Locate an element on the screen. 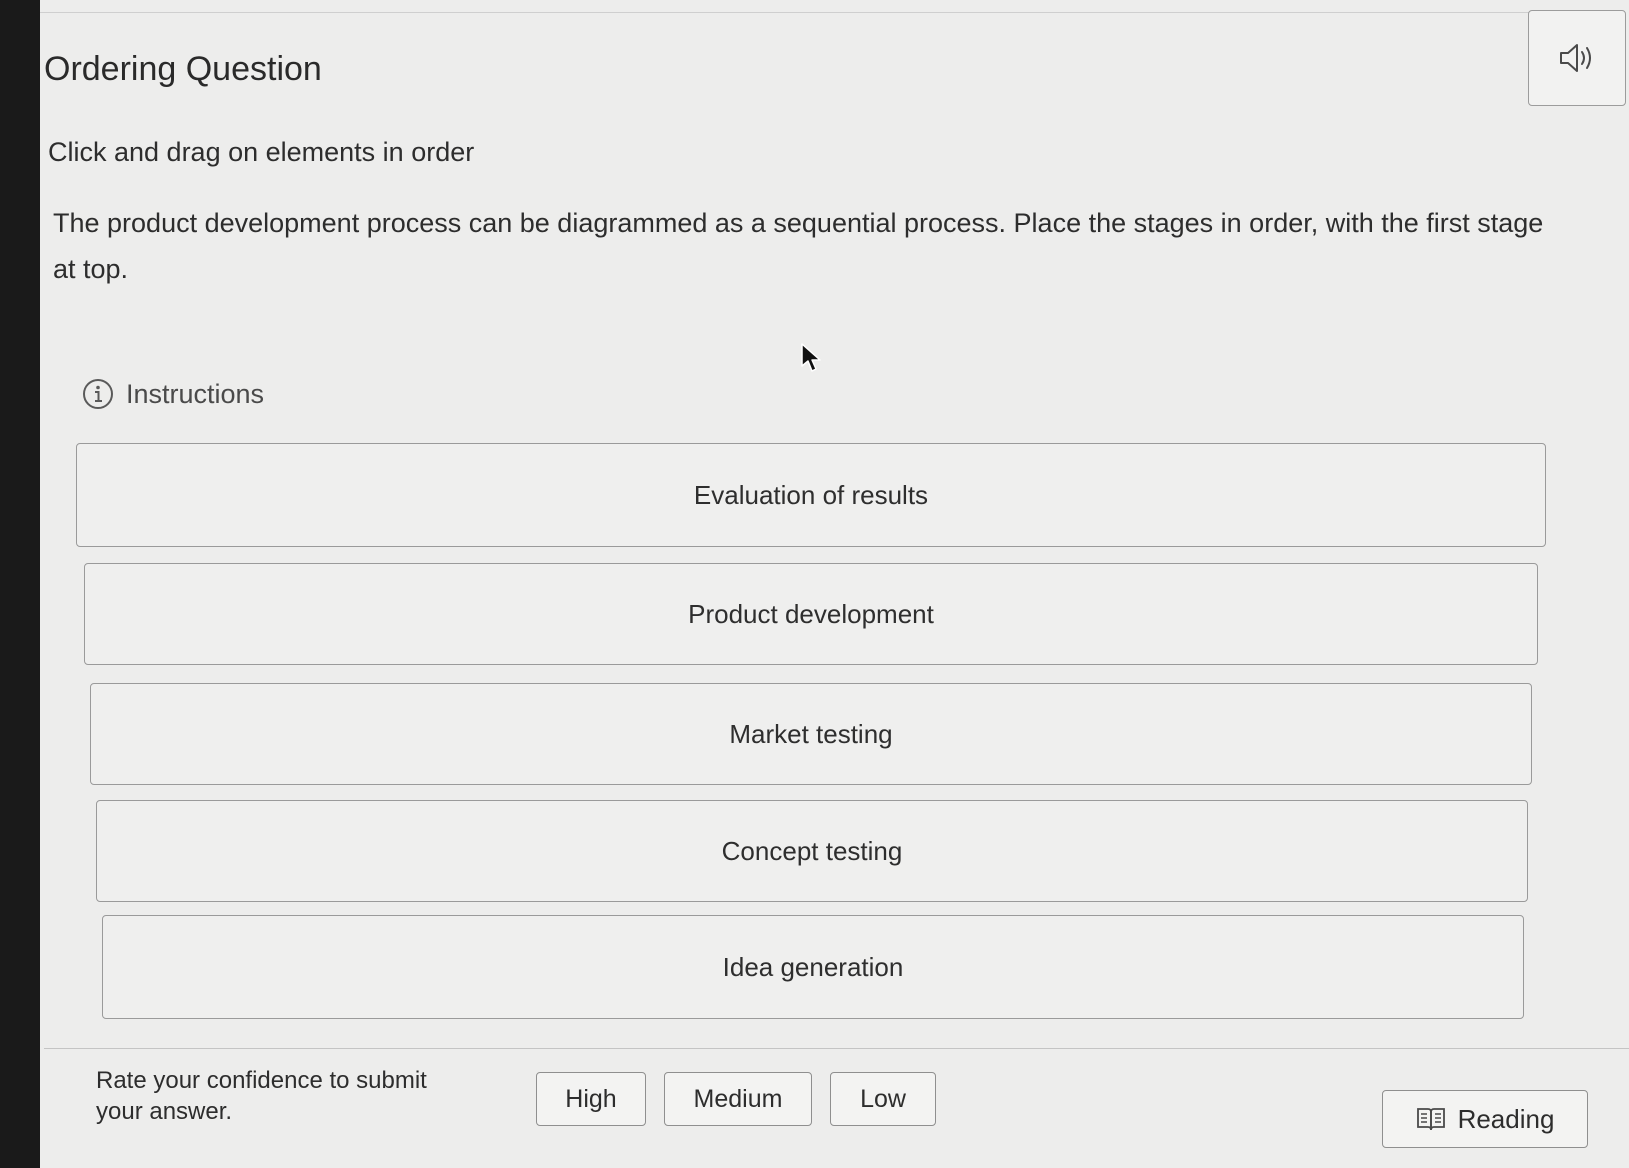 The width and height of the screenshot is (1629, 1168). mouse-pointer-icon is located at coordinates (811, 357).